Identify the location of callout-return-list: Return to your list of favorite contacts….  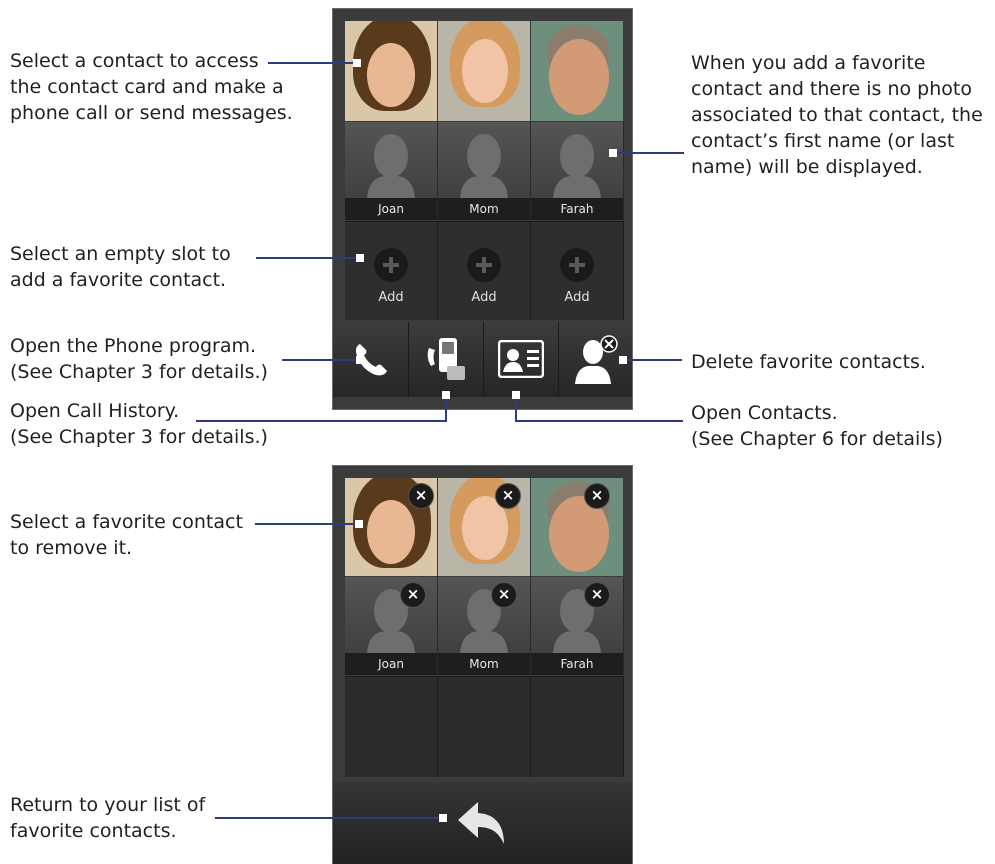
(108, 818).